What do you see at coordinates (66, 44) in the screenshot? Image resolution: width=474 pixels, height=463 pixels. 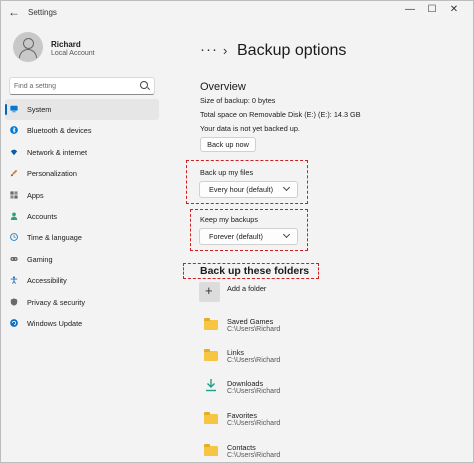 I see `user-name: Richard` at bounding box center [66, 44].